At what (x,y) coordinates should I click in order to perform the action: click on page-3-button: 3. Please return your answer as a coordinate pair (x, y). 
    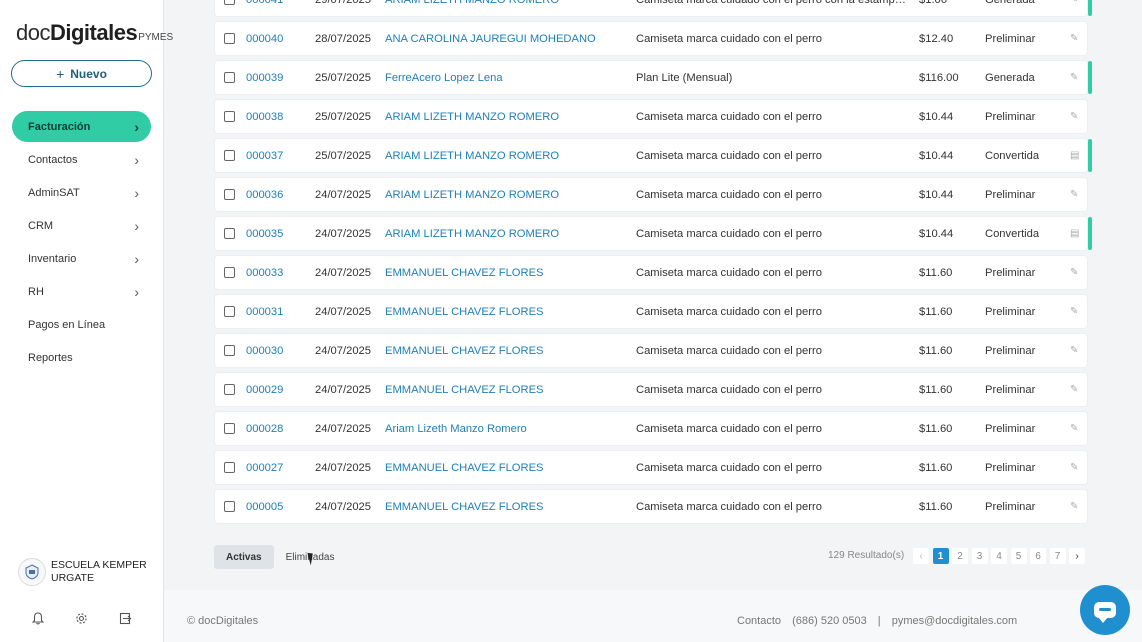
    Looking at the image, I should click on (979, 556).